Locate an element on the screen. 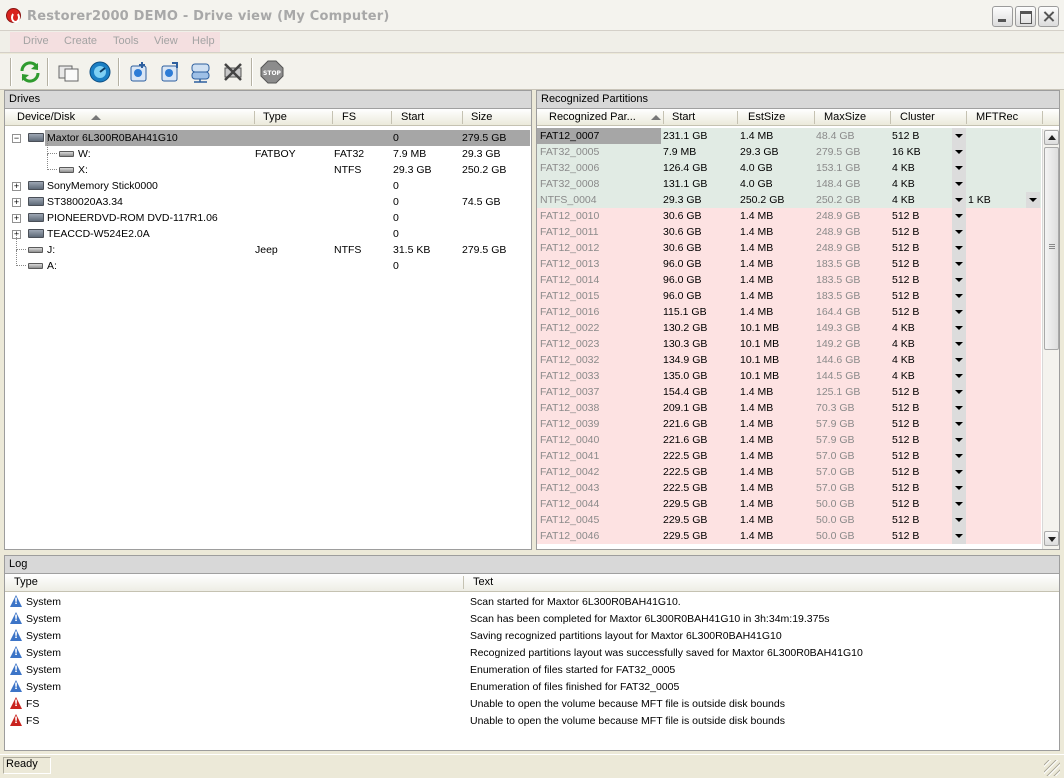  partition-row: FAT12_0012 30.6 GB 1.4 MB 248.9 GB 512 B is located at coordinates (789, 248).